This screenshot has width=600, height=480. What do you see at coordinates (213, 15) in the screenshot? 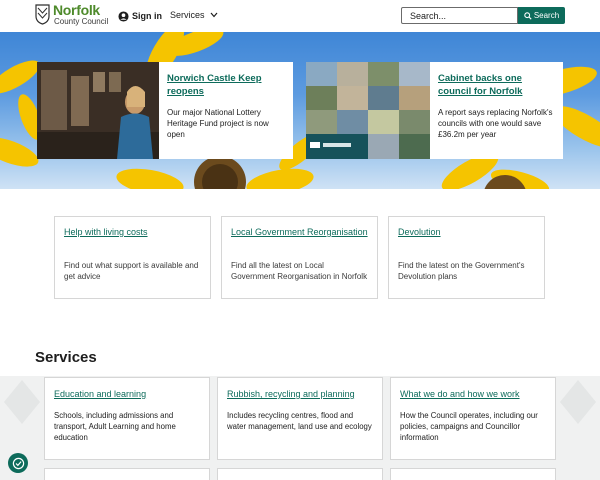
I see `chevron-down-icon` at bounding box center [213, 15].